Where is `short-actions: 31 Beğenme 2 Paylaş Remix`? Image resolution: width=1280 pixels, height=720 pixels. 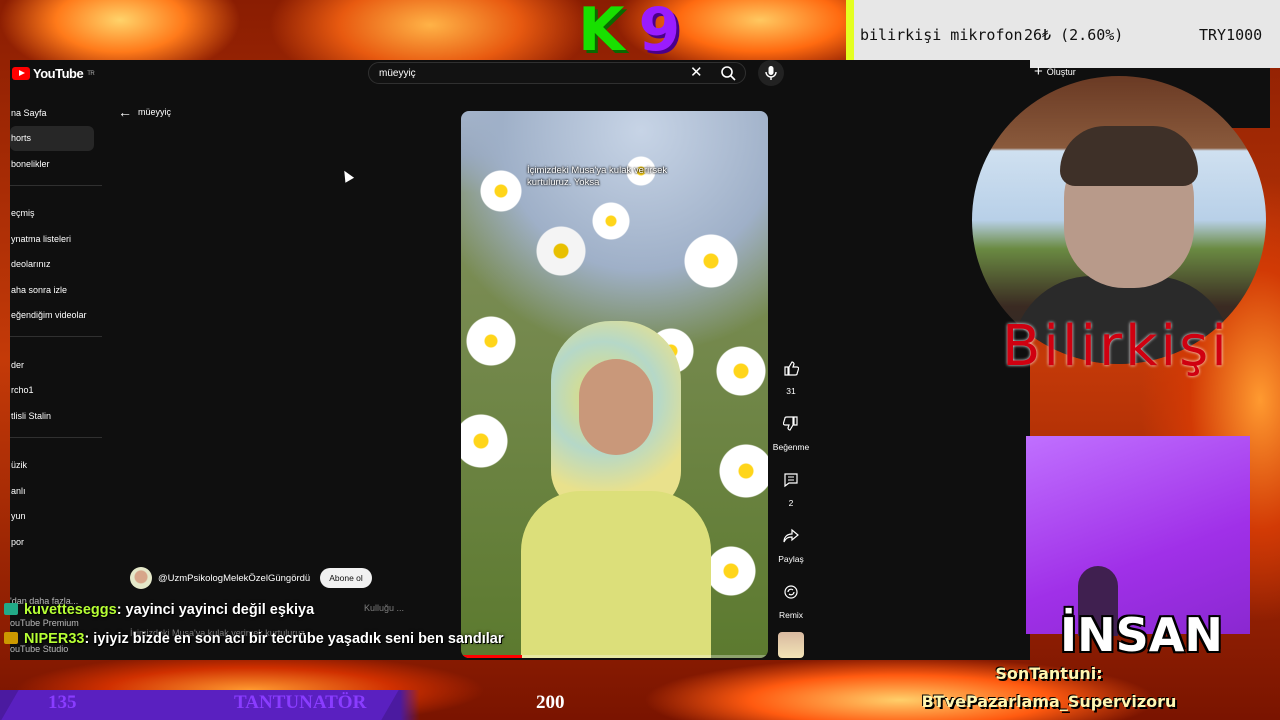
short-actions: 31 Beğenme 2 Paylaş Remix is located at coordinates (791, 496).